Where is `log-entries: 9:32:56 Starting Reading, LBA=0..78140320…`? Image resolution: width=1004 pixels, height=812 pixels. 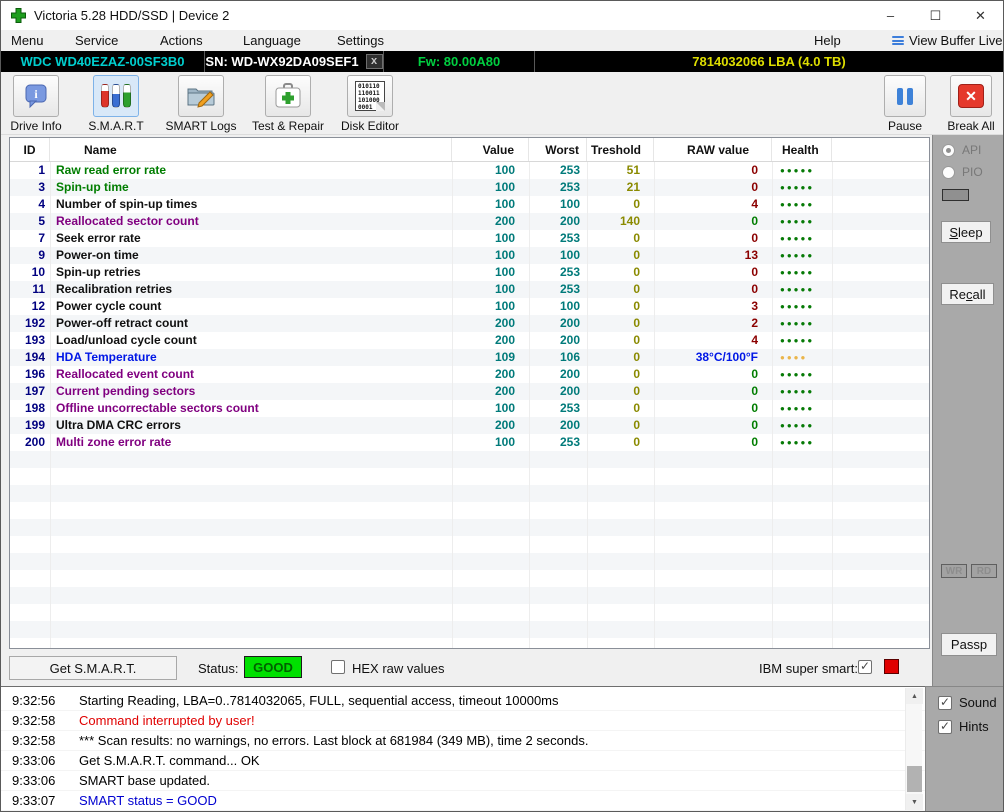 log-entries: 9:32:56 Starting Reading, LBA=0..78140320… is located at coordinates (463, 751).